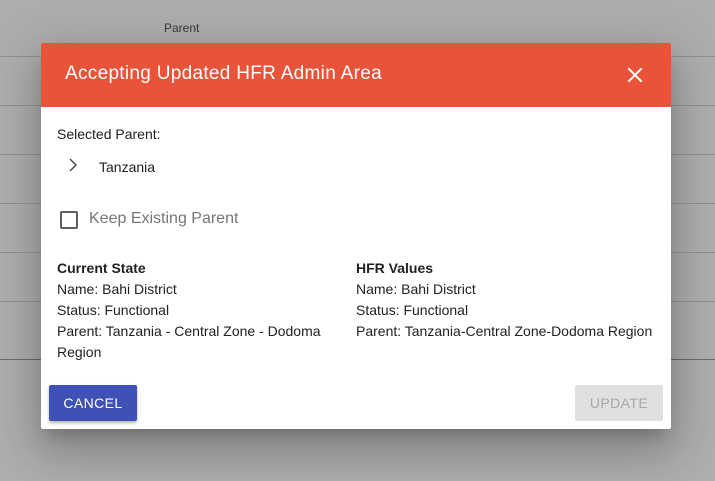 Image resolution: width=715 pixels, height=481 pixels. What do you see at coordinates (163, 219) in the screenshot?
I see `keep-existing-parent-label: Keep Existing Parent` at bounding box center [163, 219].